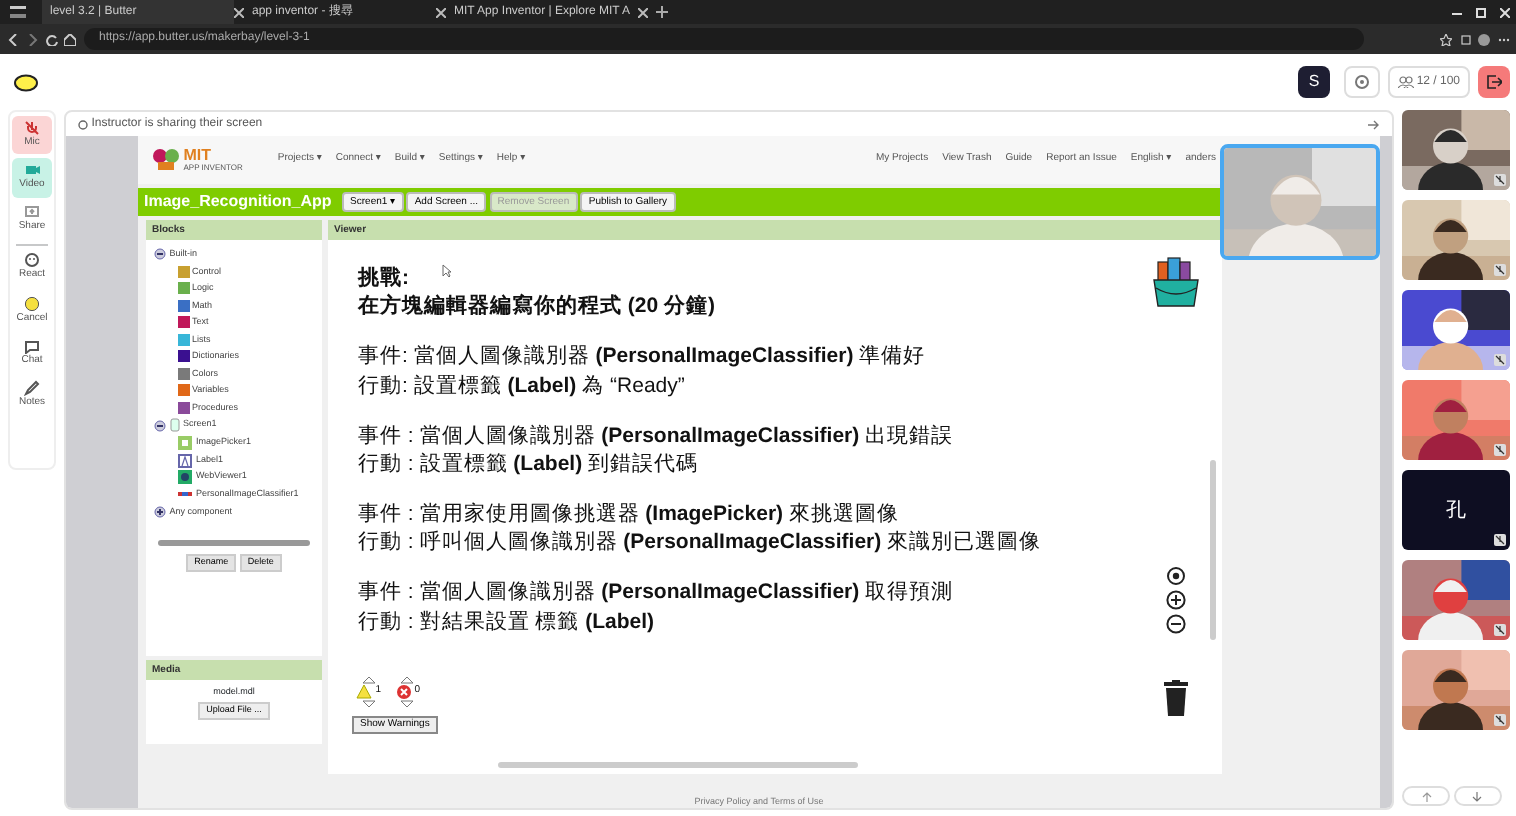 The image size is (1516, 816). I want to click on instruction-text: 挑戰:, so click(383, 278).